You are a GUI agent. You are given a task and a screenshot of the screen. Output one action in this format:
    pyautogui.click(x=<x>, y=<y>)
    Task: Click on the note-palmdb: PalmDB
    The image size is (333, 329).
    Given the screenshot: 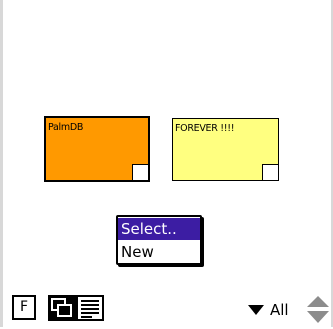 What is the action you would take?
    pyautogui.click(x=97, y=149)
    